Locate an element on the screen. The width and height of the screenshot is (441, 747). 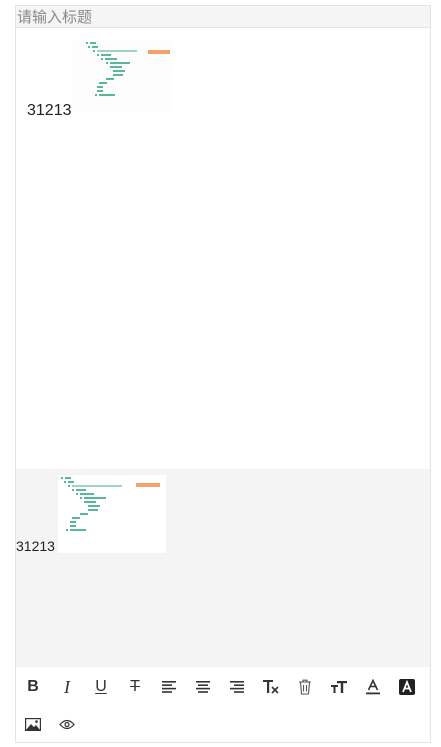
image-icon is located at coordinates (33, 724).